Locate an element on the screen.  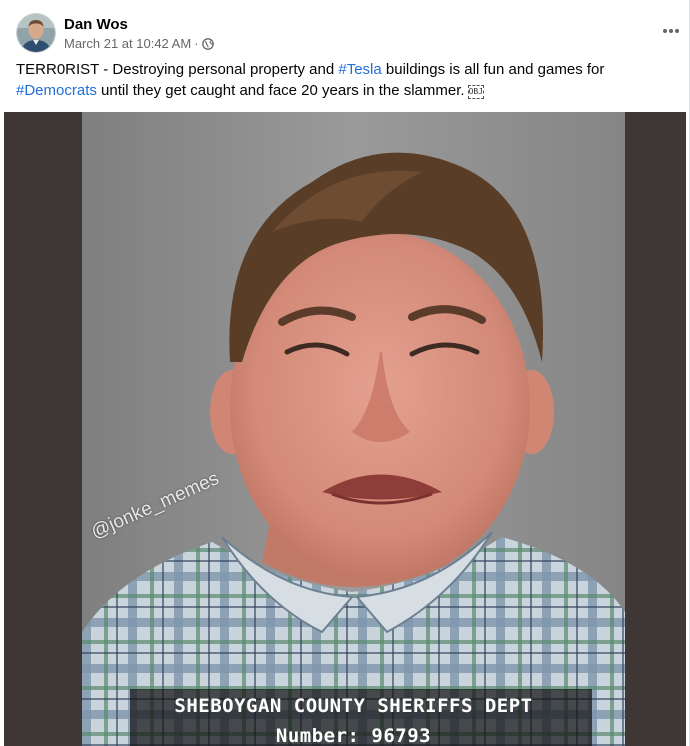
hashtag-democrats-link: #Democrats is located at coordinates (56, 90).